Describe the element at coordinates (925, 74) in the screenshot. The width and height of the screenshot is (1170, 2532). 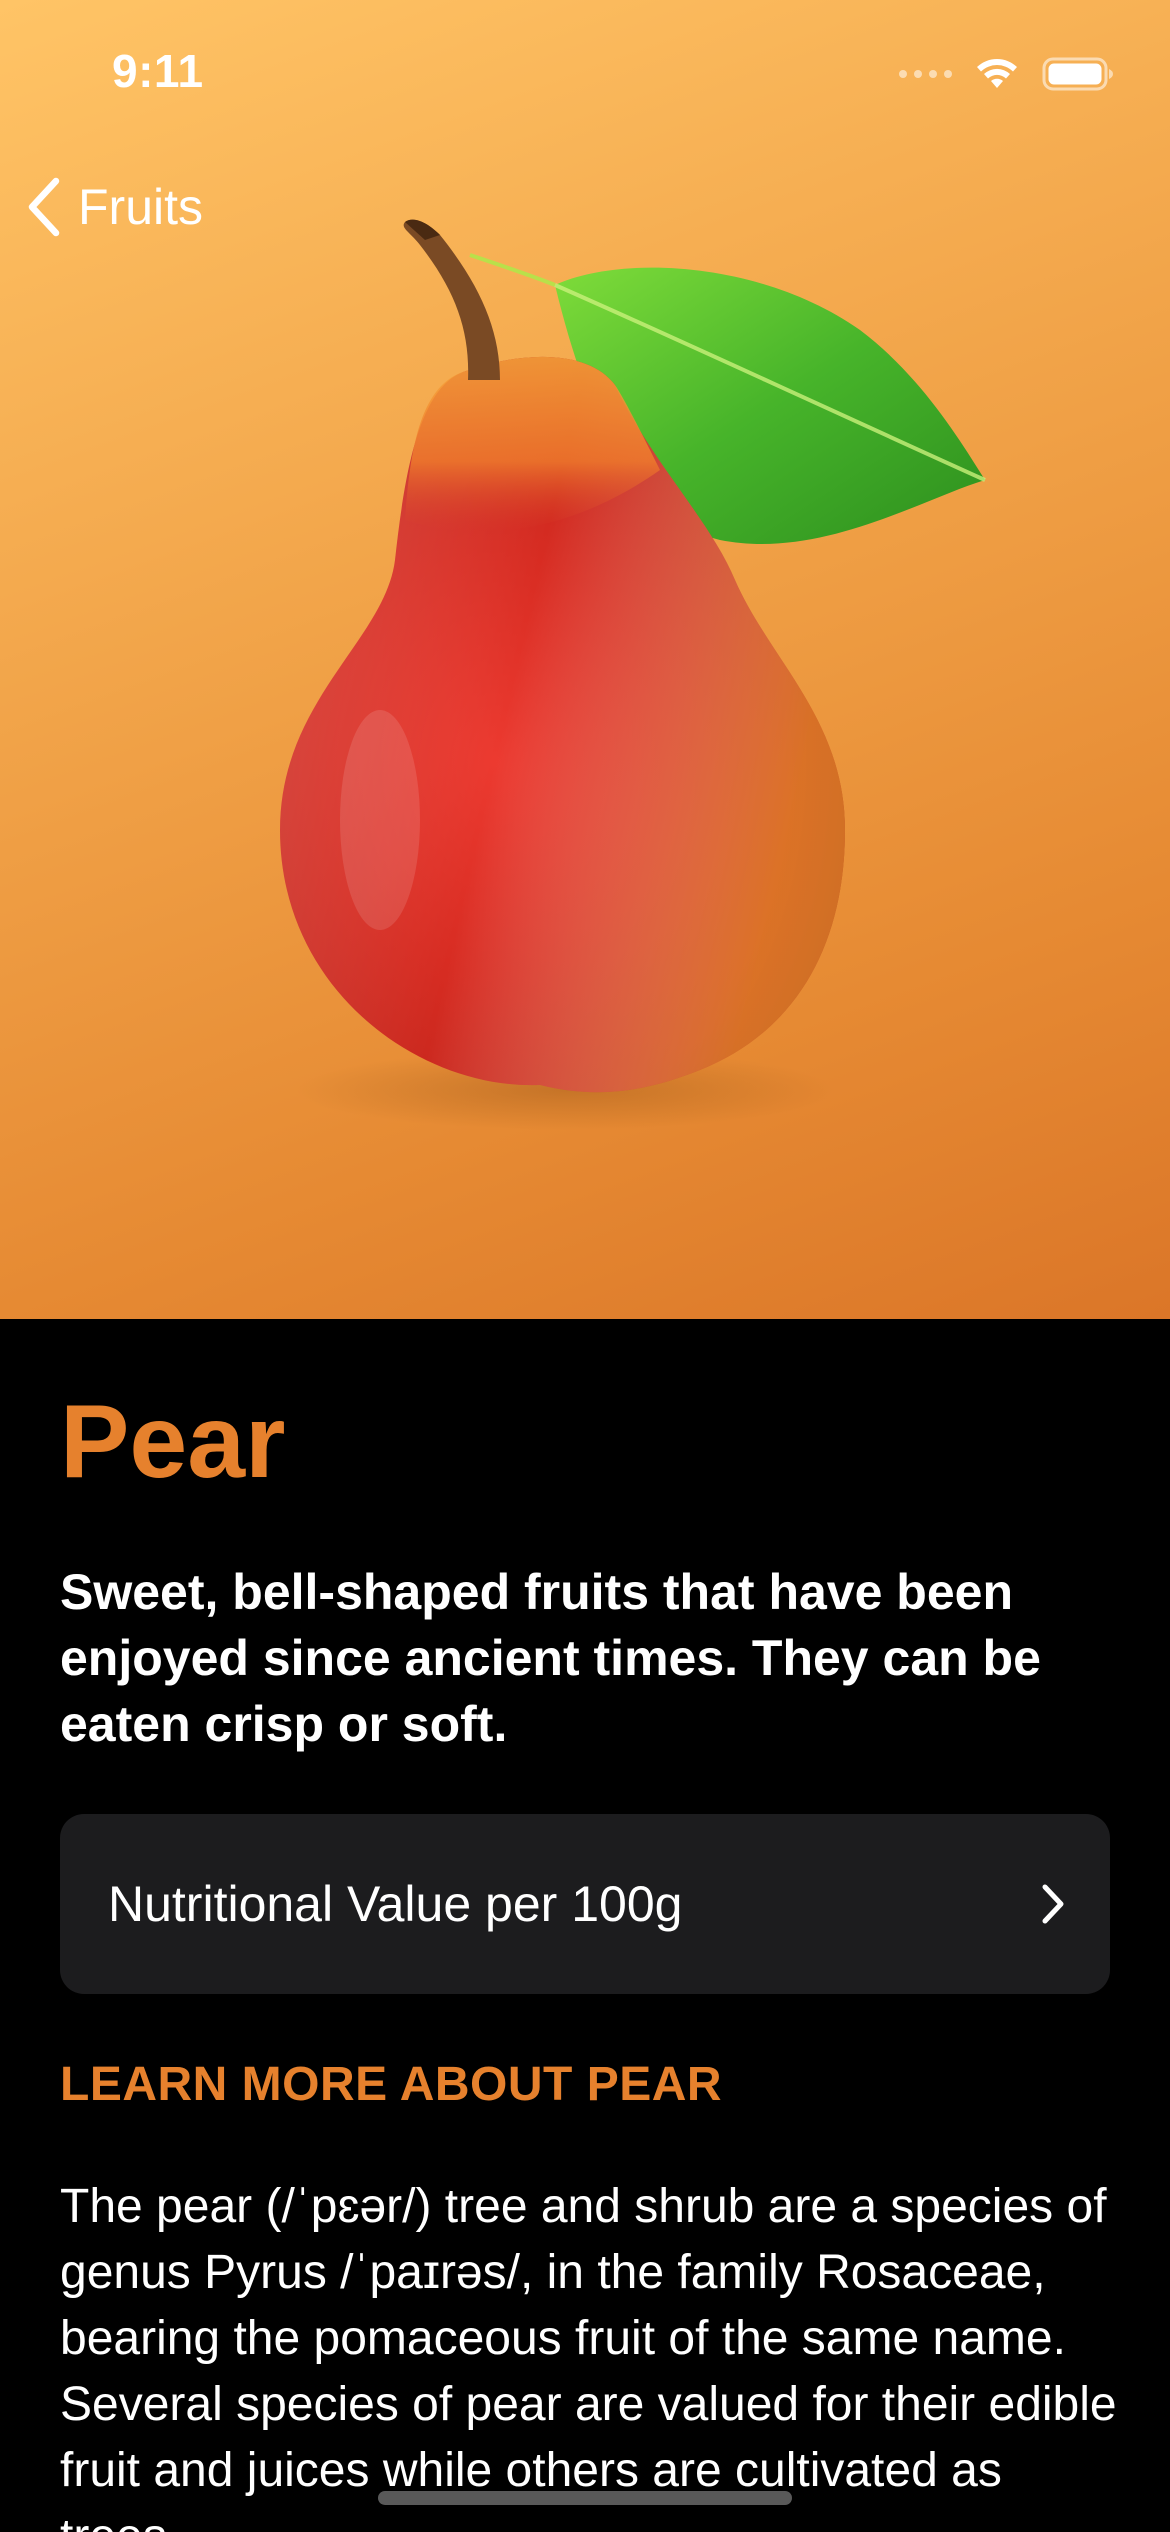
I see `cellular-dots-icon` at that location.